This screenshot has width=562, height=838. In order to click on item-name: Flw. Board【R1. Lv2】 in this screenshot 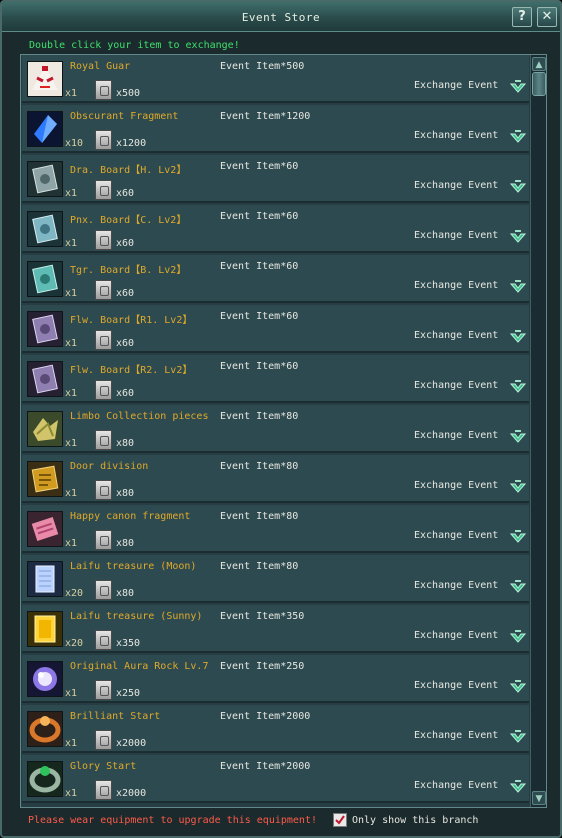, I will do `click(131, 320)`.